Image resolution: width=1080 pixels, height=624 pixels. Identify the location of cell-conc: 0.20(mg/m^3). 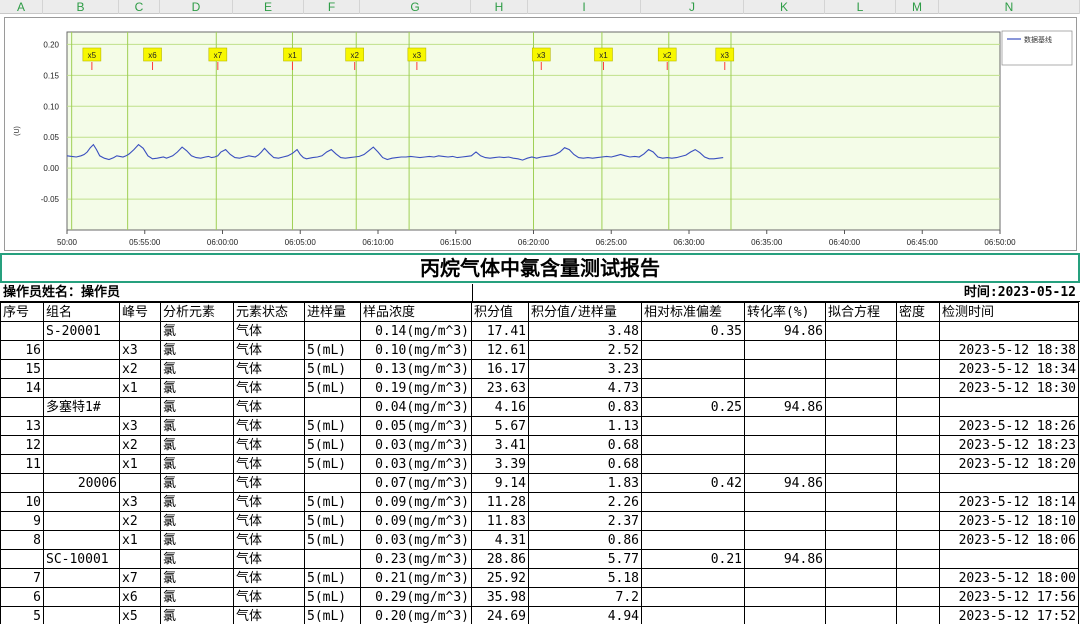
(416, 615).